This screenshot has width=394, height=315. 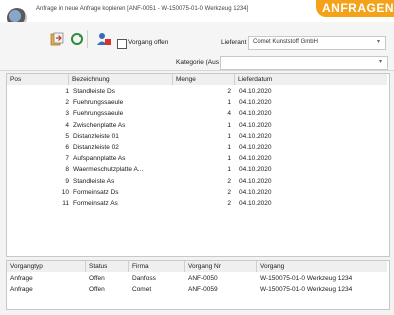 I want to click on cell-bezeichnung: Distanzleiste 01, so click(x=96, y=136).